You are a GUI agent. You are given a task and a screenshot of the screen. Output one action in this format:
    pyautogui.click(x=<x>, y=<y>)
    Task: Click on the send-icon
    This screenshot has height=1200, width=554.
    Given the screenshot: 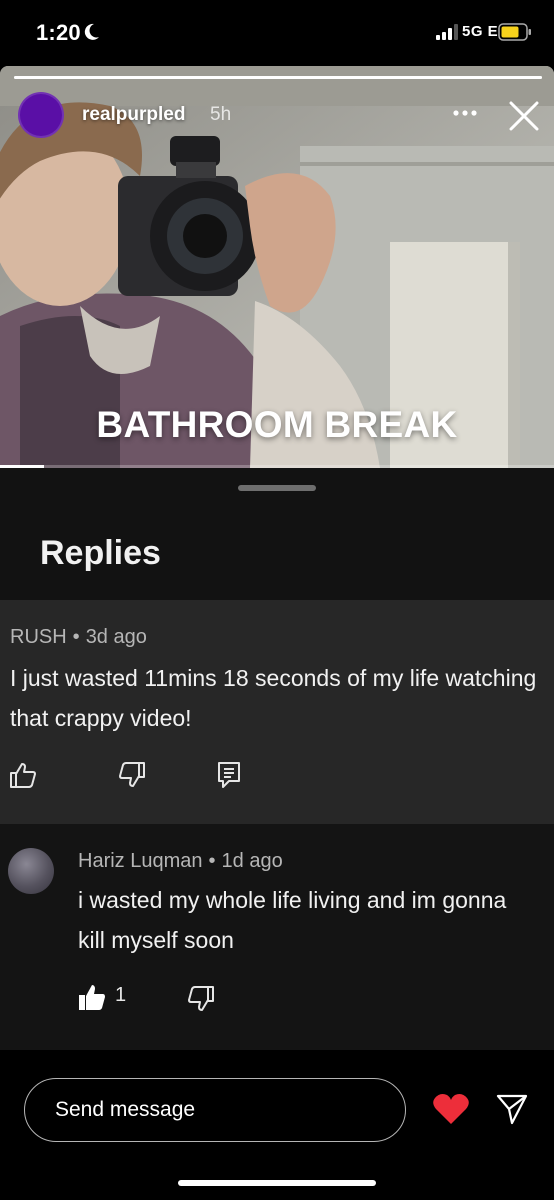 What is the action you would take?
    pyautogui.click(x=512, y=1109)
    